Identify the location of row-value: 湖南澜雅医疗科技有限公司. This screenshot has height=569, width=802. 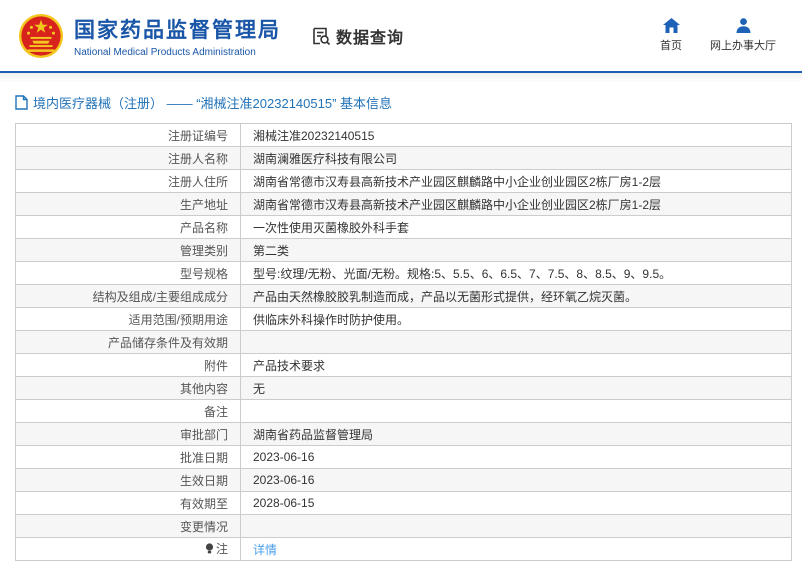
(516, 158).